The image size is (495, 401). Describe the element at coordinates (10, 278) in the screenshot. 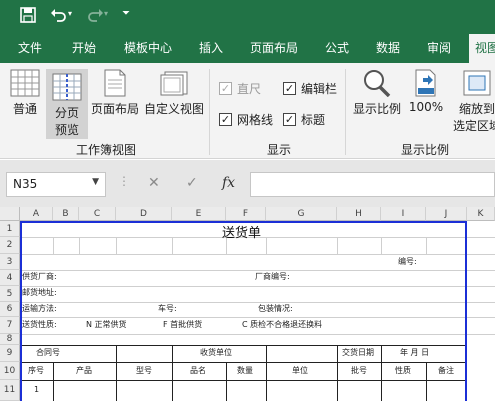

I see `row-header-4: 4` at that location.